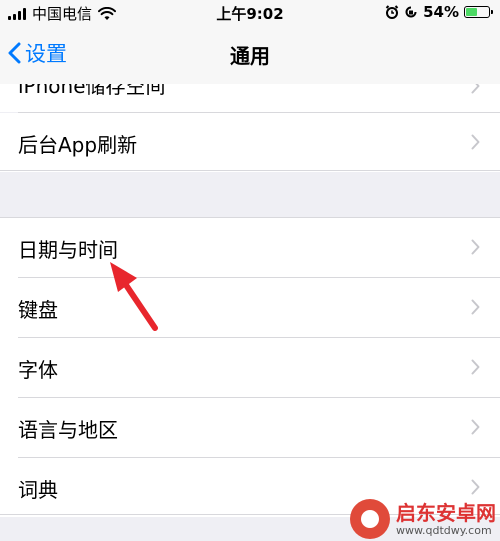  Describe the element at coordinates (134, 296) in the screenshot. I see `annotation-arrow-icon` at that location.